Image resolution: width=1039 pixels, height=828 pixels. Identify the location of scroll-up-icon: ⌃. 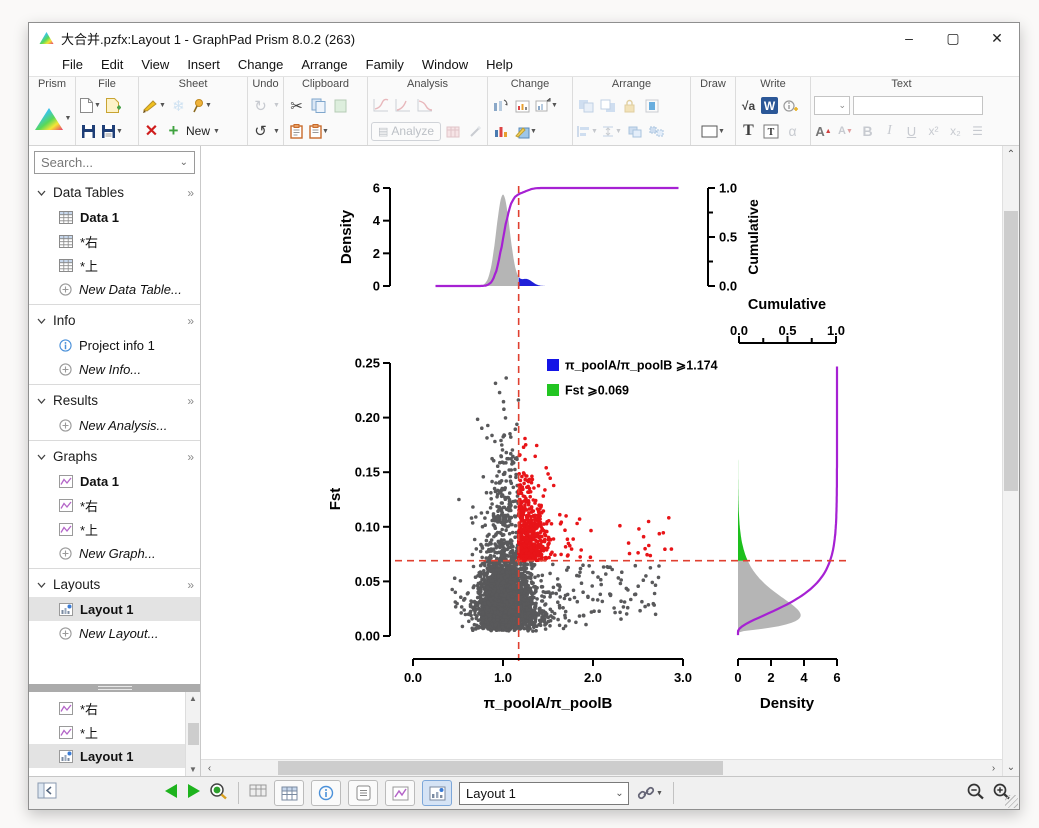
(1011, 154).